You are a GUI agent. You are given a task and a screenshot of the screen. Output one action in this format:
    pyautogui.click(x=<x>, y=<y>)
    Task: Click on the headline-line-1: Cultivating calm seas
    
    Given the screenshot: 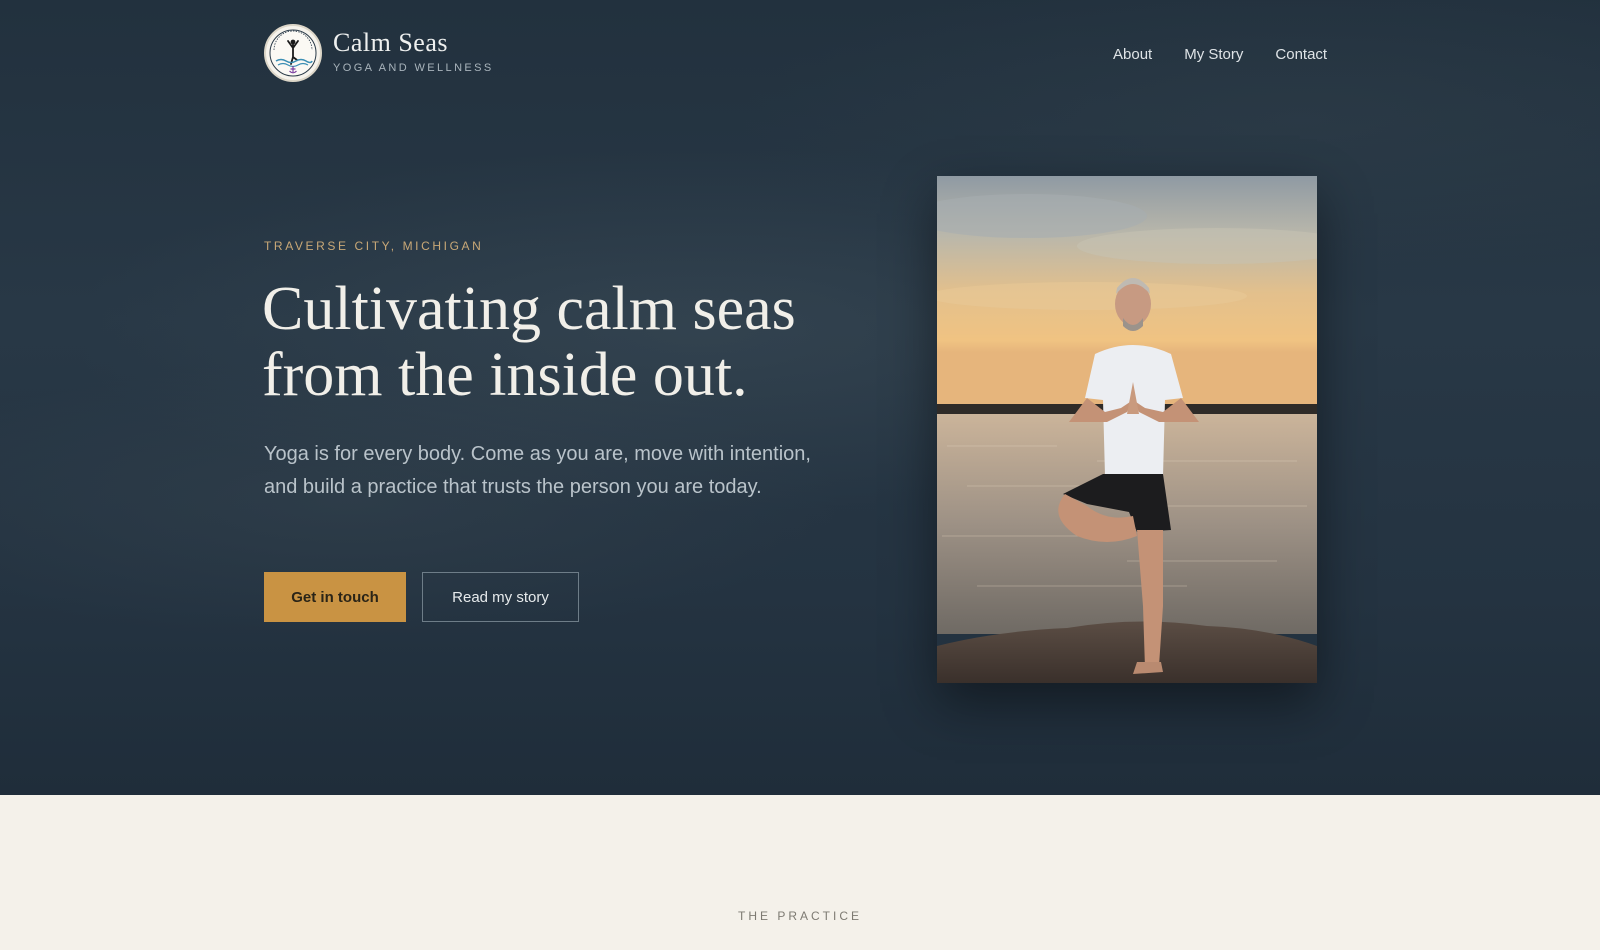 What is the action you would take?
    pyautogui.click(x=529, y=309)
    